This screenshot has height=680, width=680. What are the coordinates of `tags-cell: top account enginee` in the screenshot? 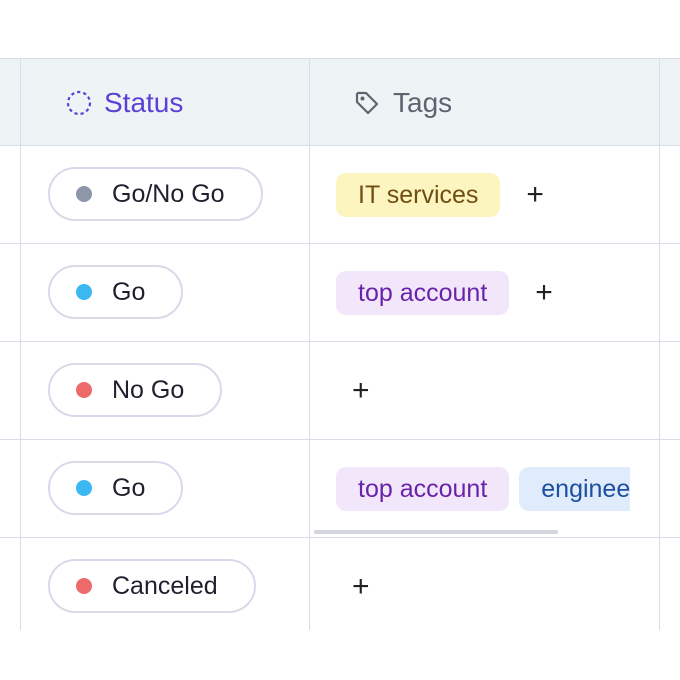 It's located at (497, 489).